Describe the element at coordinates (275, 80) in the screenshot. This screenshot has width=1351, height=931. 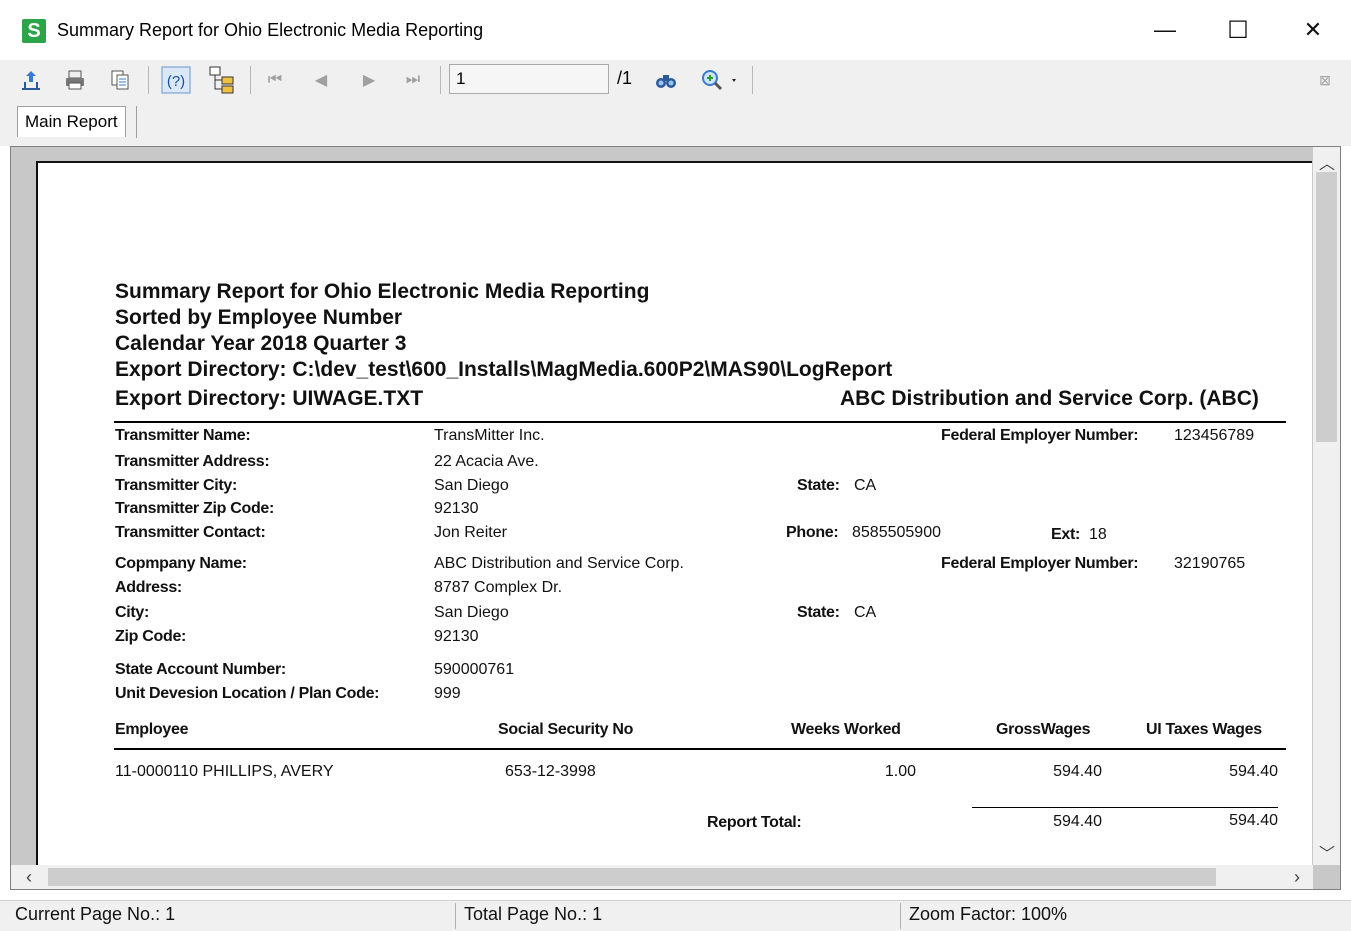
I see `first-page-icon: ⏮` at that location.